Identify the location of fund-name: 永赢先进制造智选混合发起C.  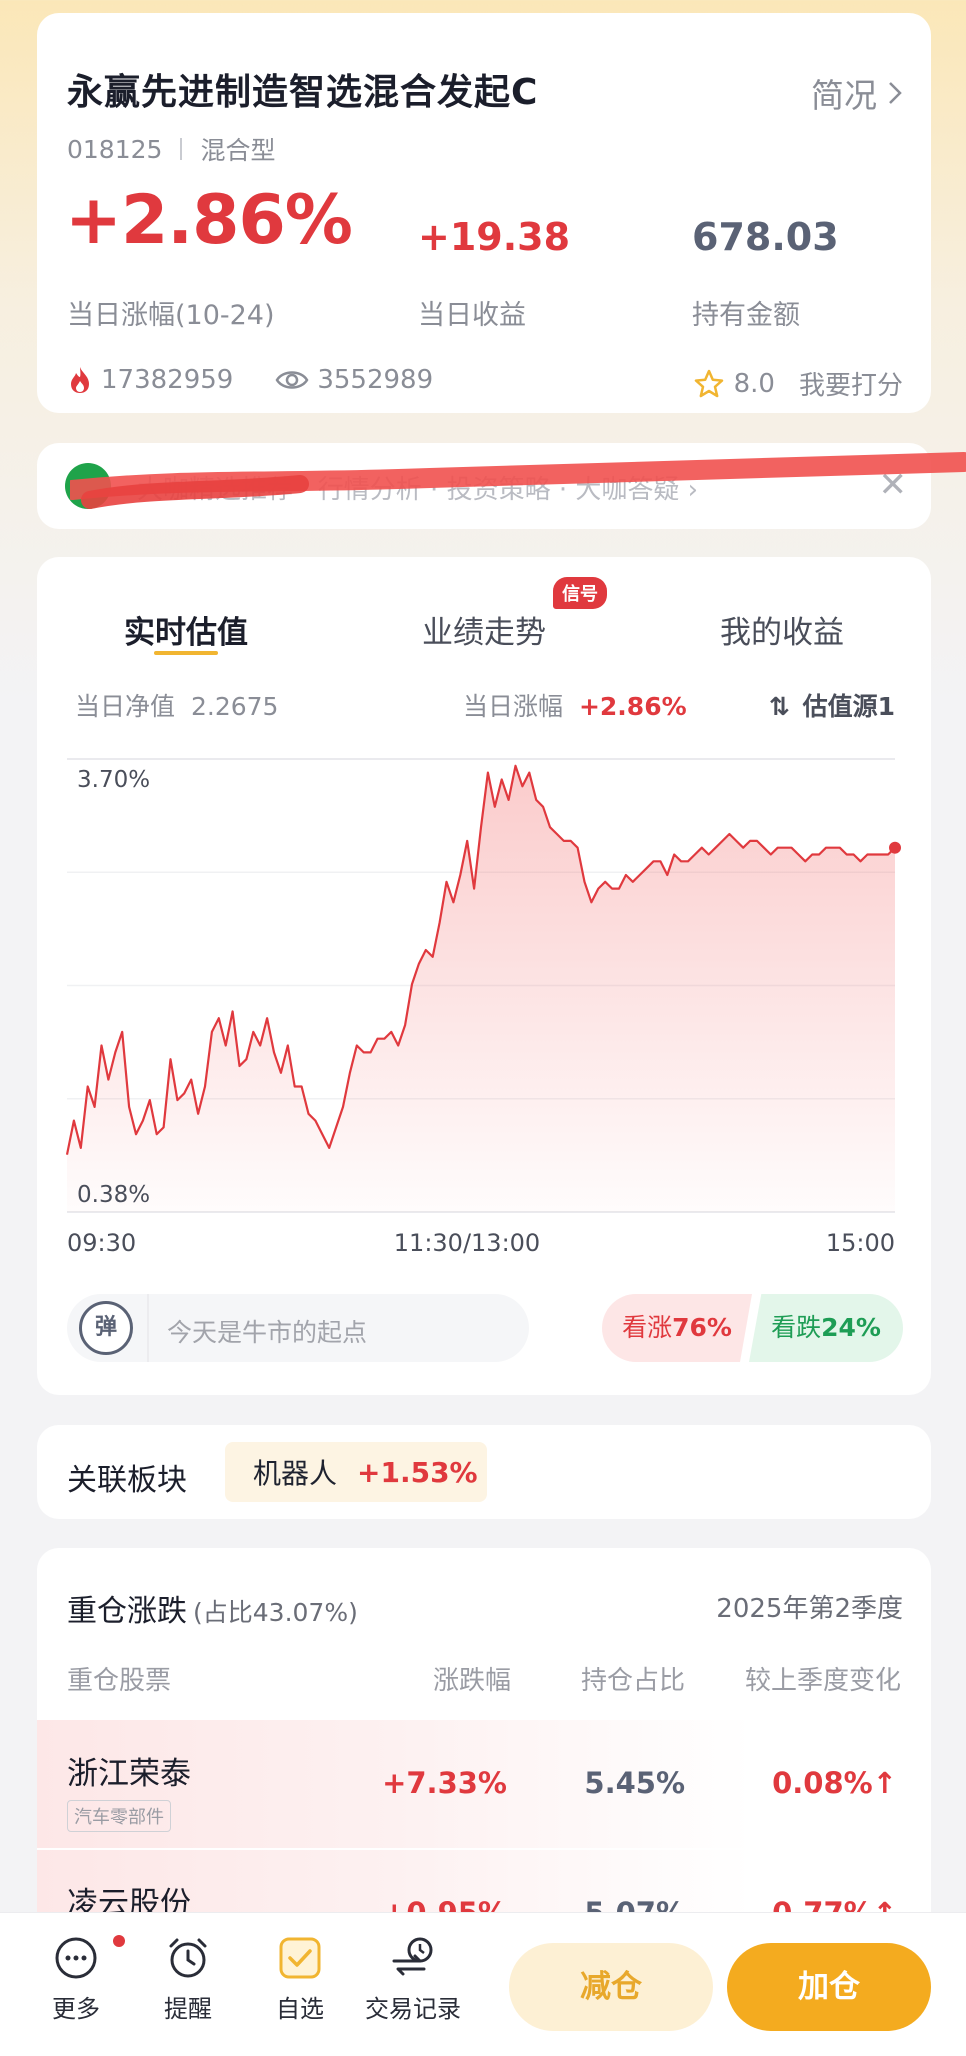
(303, 92).